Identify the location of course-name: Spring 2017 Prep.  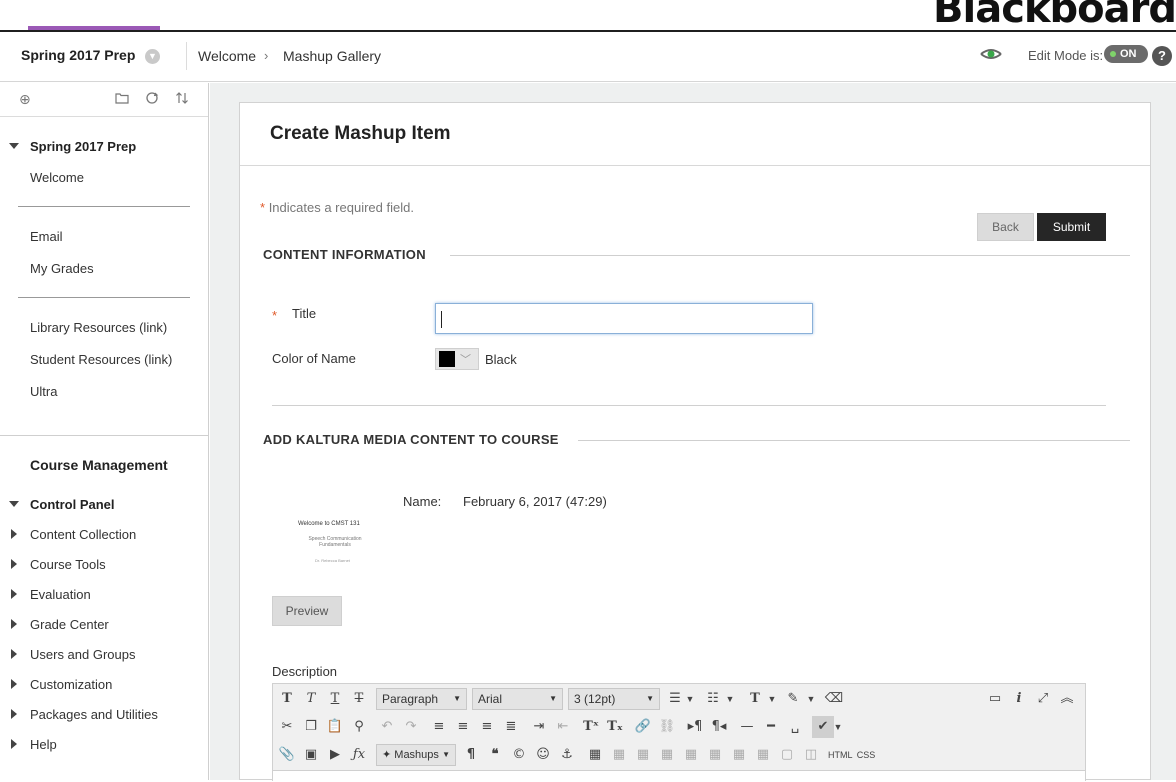
(78, 55).